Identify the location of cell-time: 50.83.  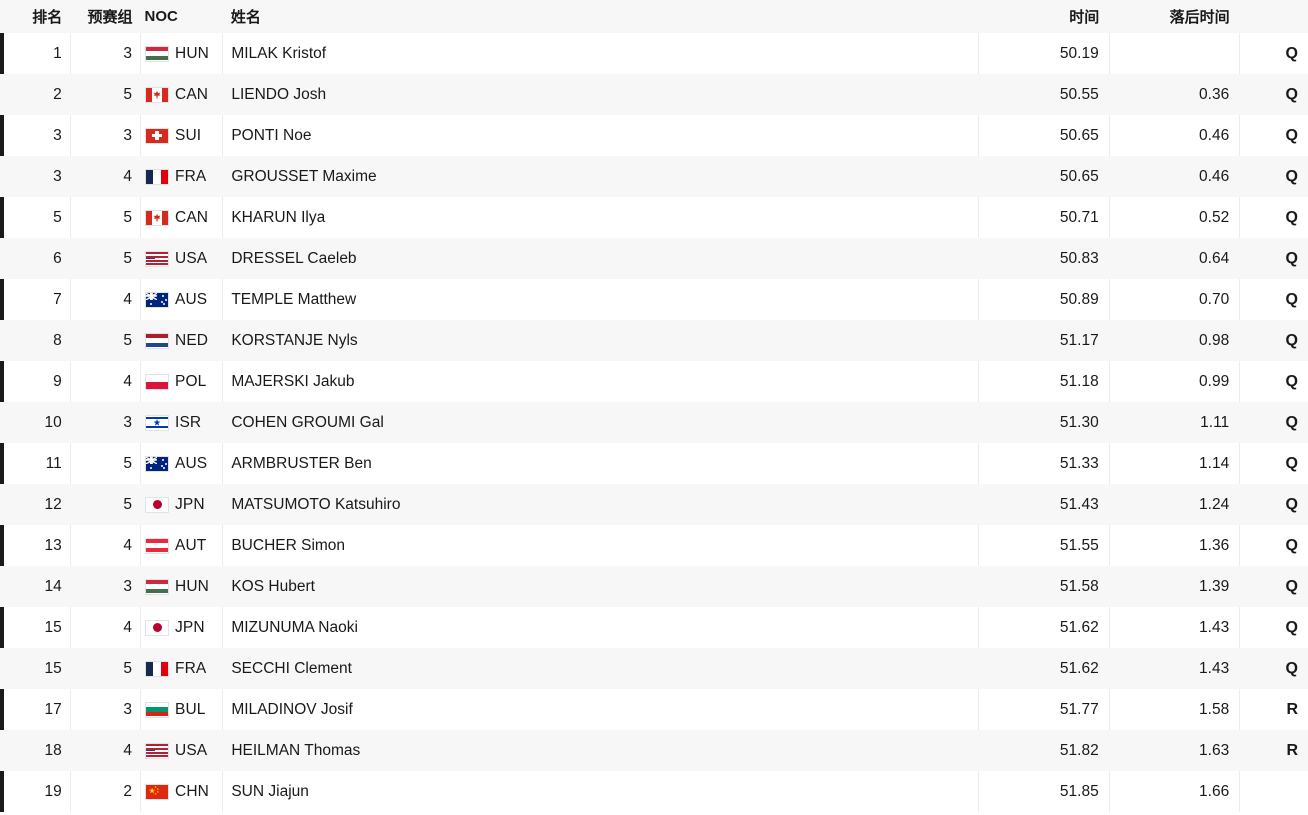
(1079, 258).